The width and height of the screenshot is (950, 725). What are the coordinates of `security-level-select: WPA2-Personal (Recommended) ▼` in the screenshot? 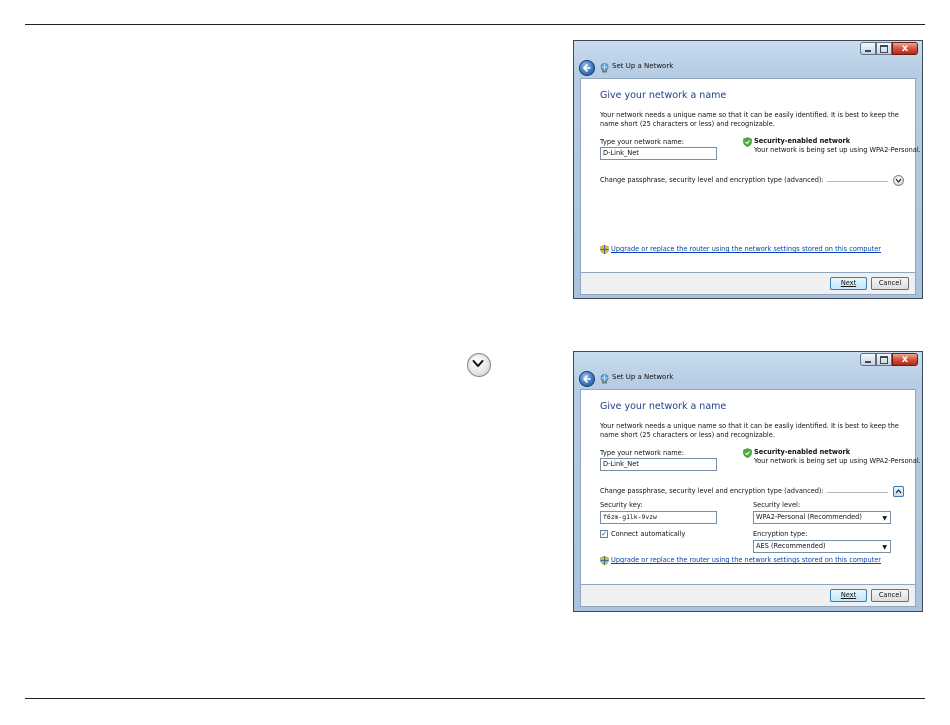 It's located at (822, 517).